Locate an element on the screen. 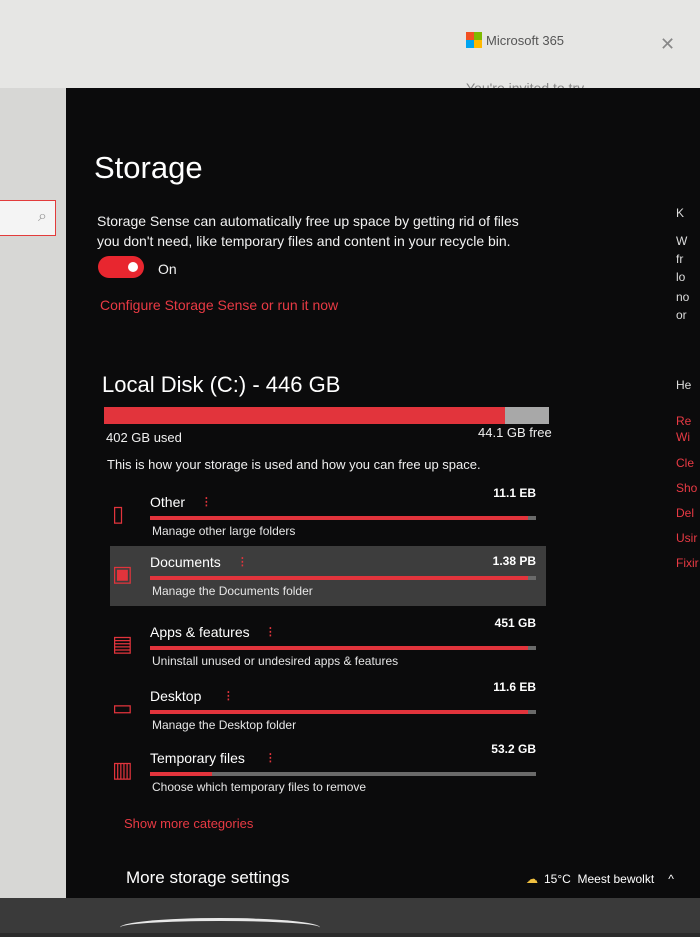  app-title: Microsoft 365 is located at coordinates (525, 40).